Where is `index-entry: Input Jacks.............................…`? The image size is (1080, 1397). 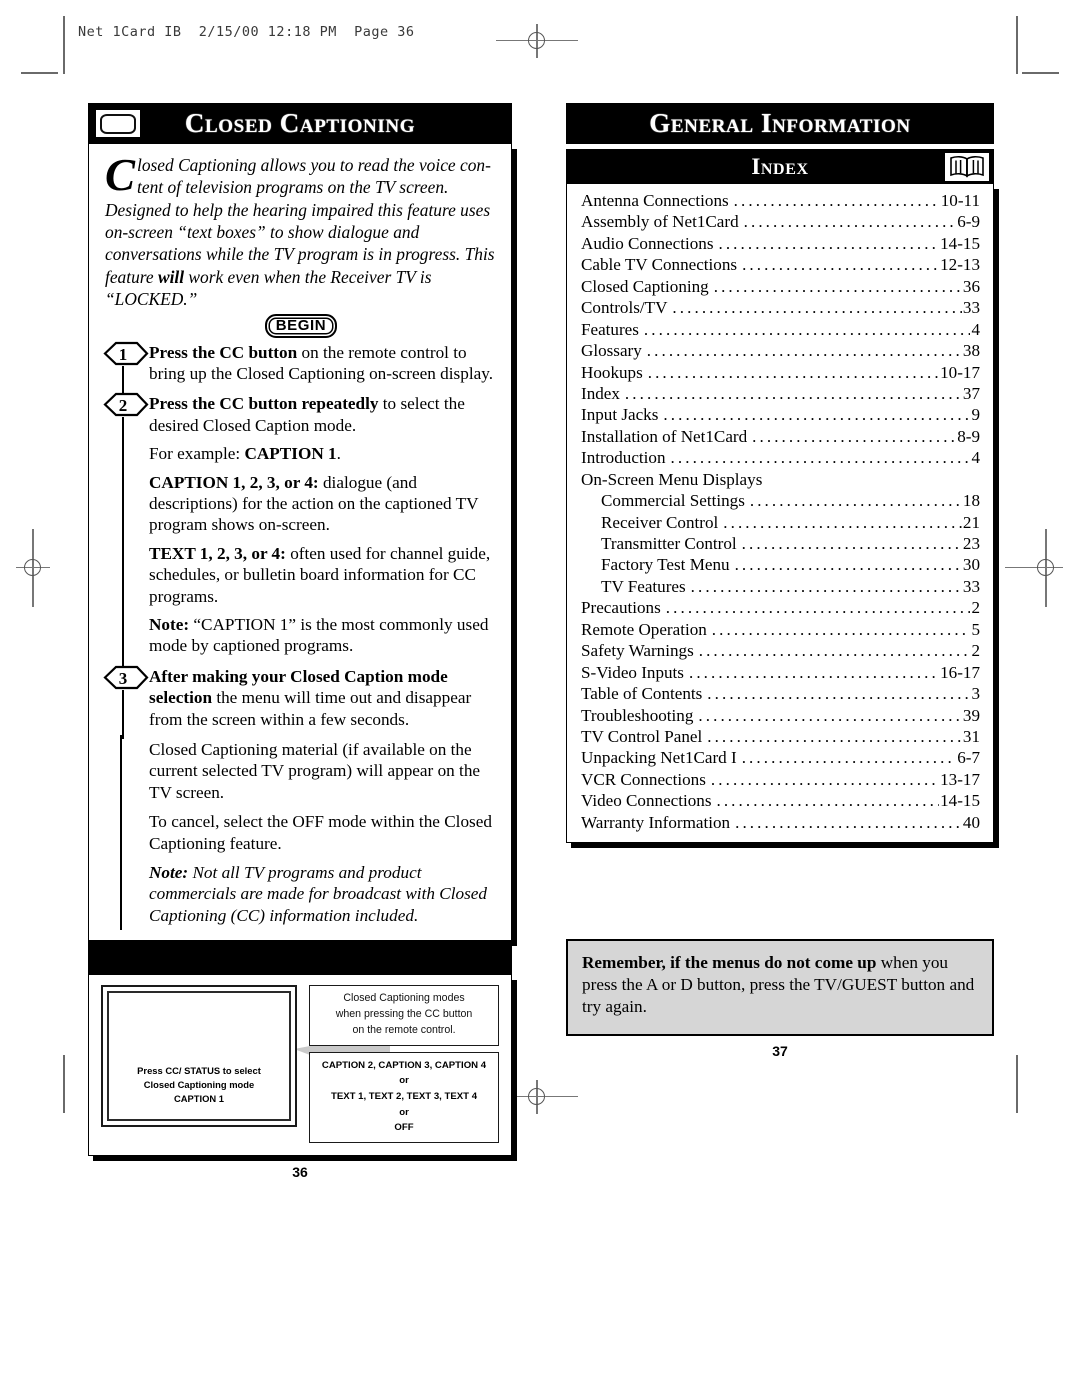 index-entry: Input Jacks.............................… is located at coordinates (780, 414).